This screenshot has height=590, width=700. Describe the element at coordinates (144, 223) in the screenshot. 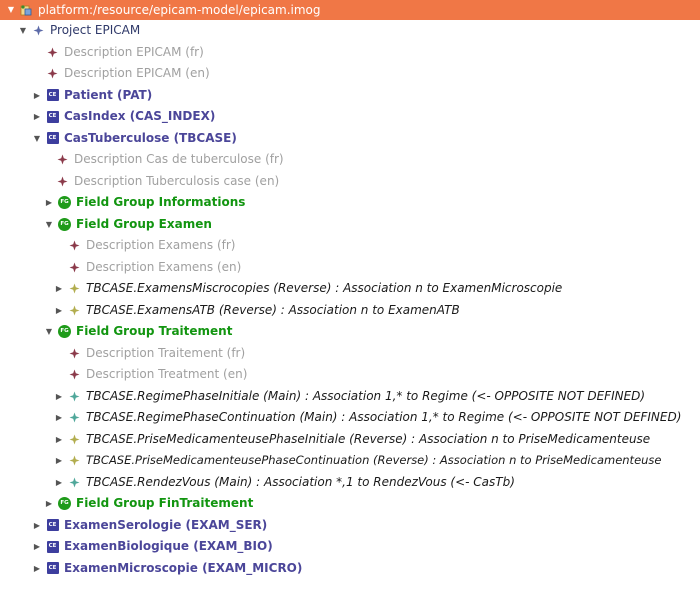

I see `field-group-label: Field Group Examen` at that location.